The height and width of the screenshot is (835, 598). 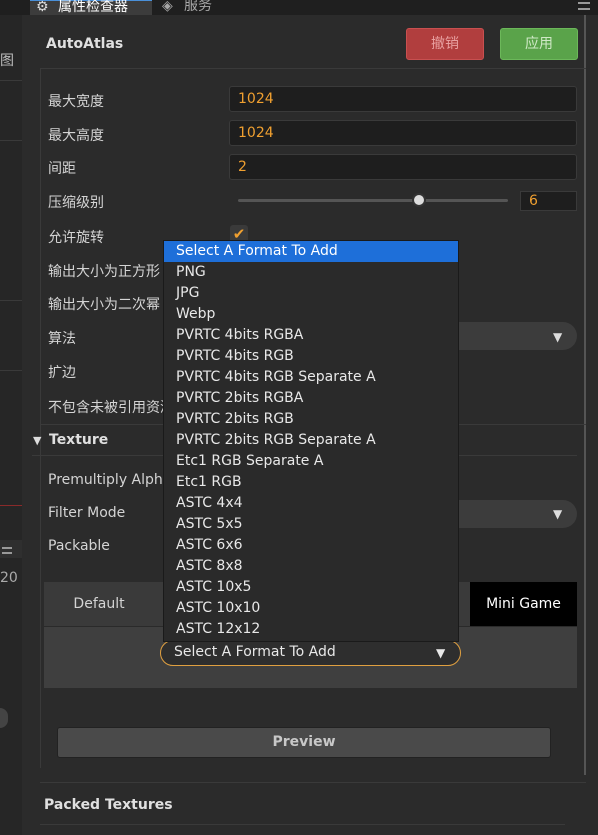 I want to click on dropdown-option: Etc1 RGB, so click(x=311, y=482).